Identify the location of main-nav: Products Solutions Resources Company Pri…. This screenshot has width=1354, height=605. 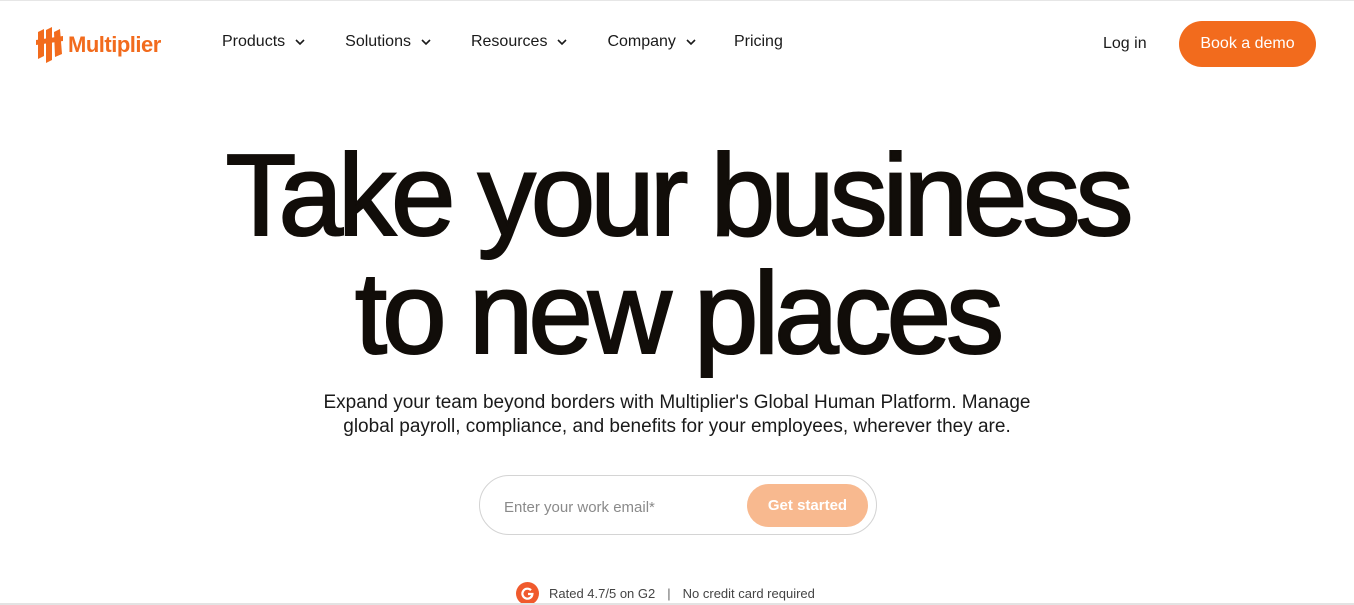
(502, 42).